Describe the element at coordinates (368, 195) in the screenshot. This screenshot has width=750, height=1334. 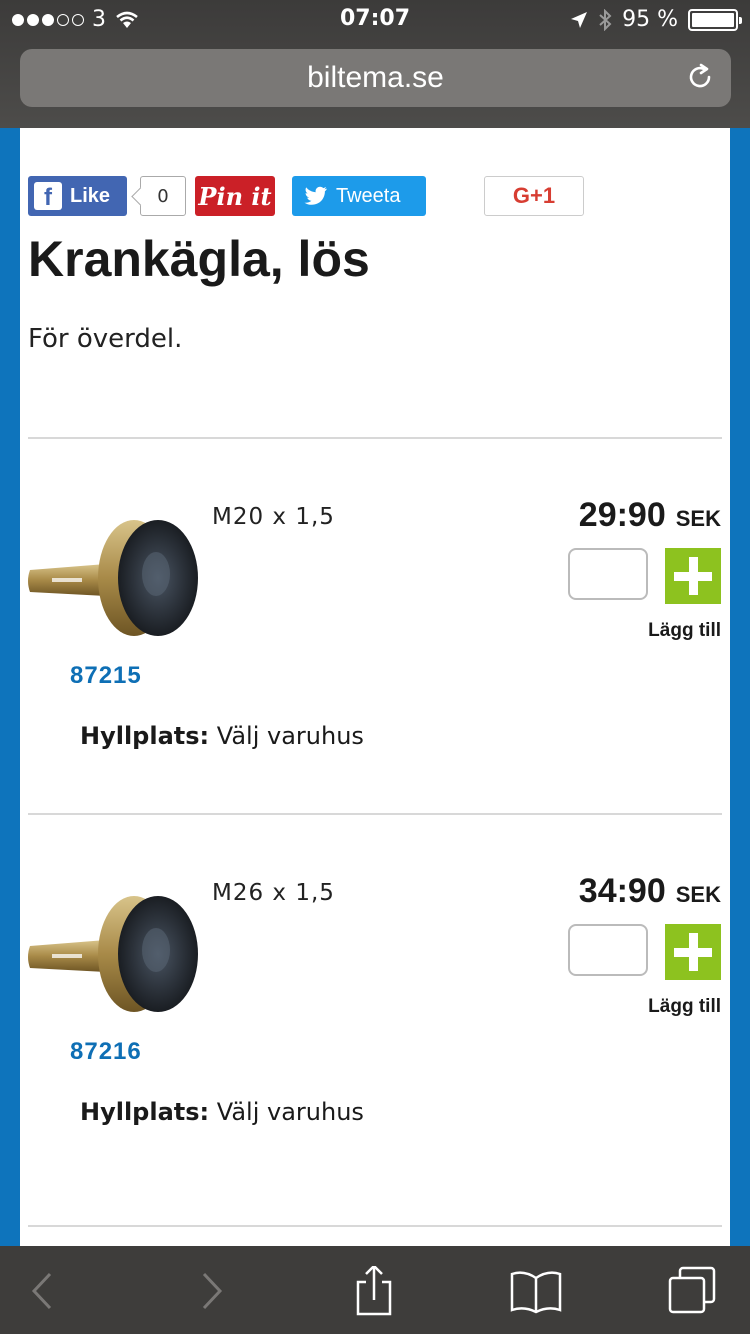
I see `tweet-label: Tweeta` at that location.